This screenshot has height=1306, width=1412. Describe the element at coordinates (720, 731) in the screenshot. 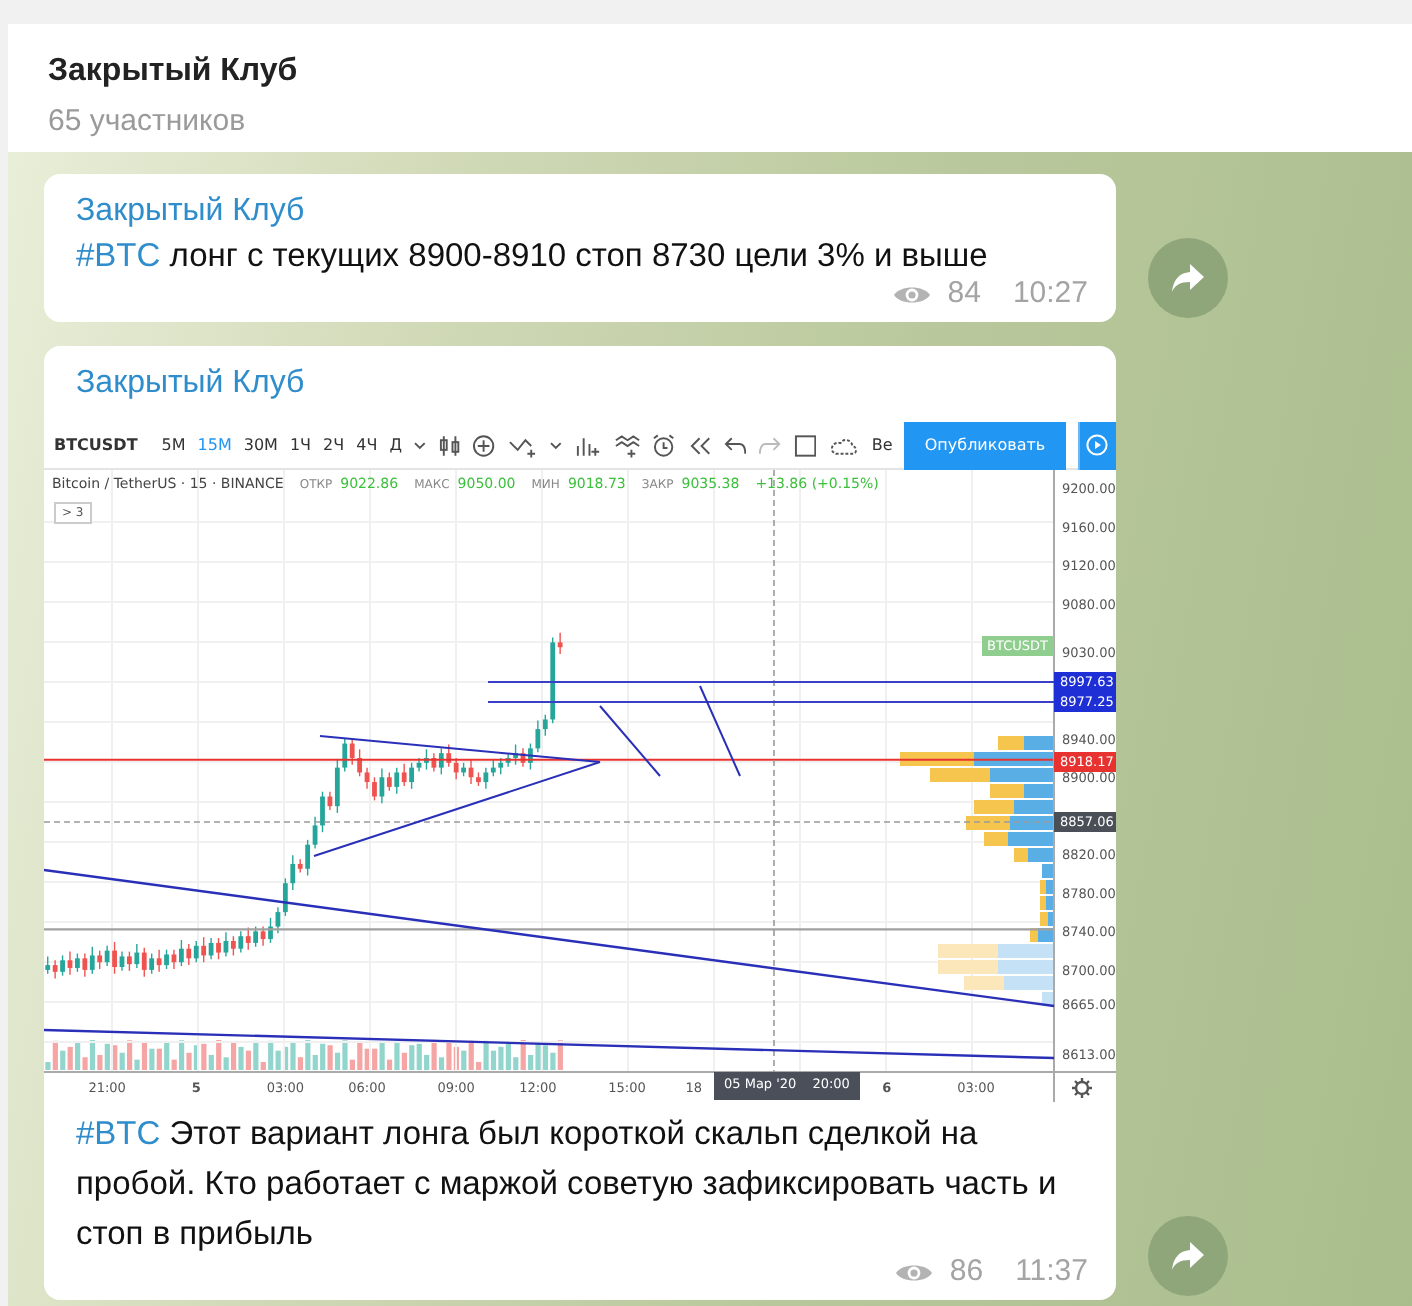

I see `trend-line` at that location.